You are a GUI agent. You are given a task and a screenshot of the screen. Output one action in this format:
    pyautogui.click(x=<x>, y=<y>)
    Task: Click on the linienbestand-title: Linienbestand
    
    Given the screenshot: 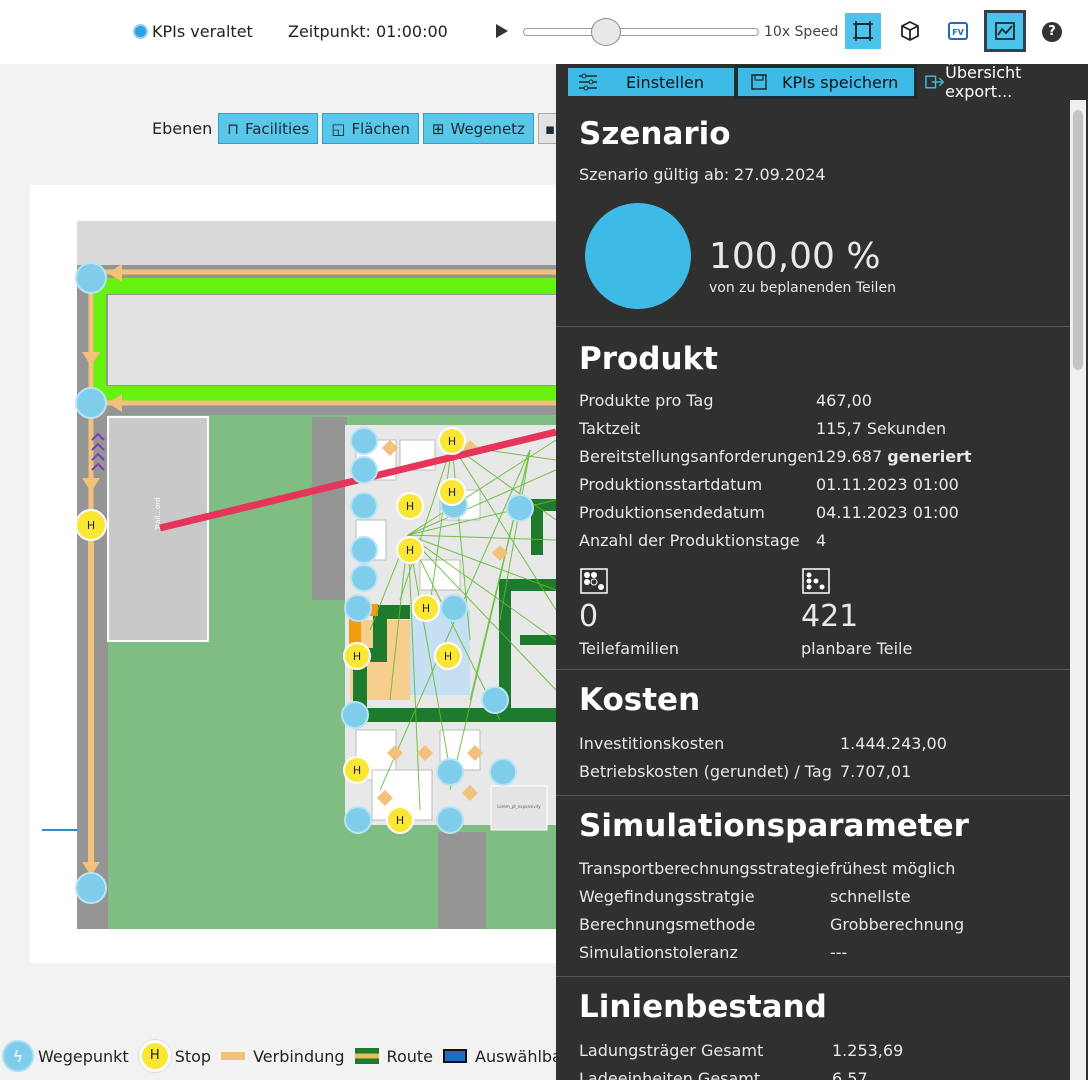 What is the action you would take?
    pyautogui.click(x=703, y=1007)
    